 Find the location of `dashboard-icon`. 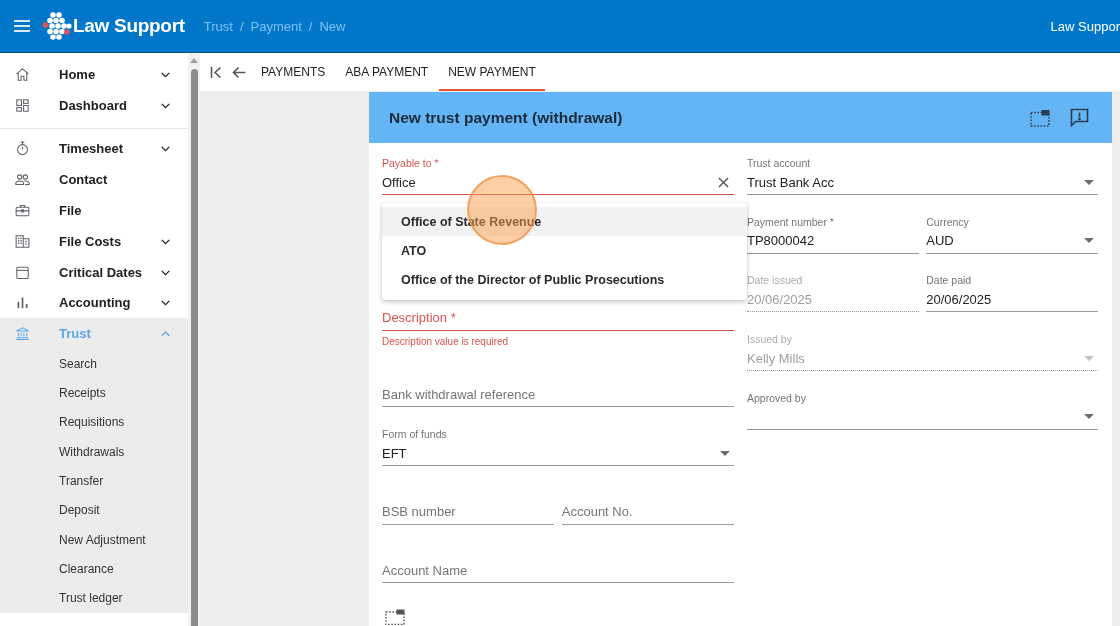

dashboard-icon is located at coordinates (22, 105).